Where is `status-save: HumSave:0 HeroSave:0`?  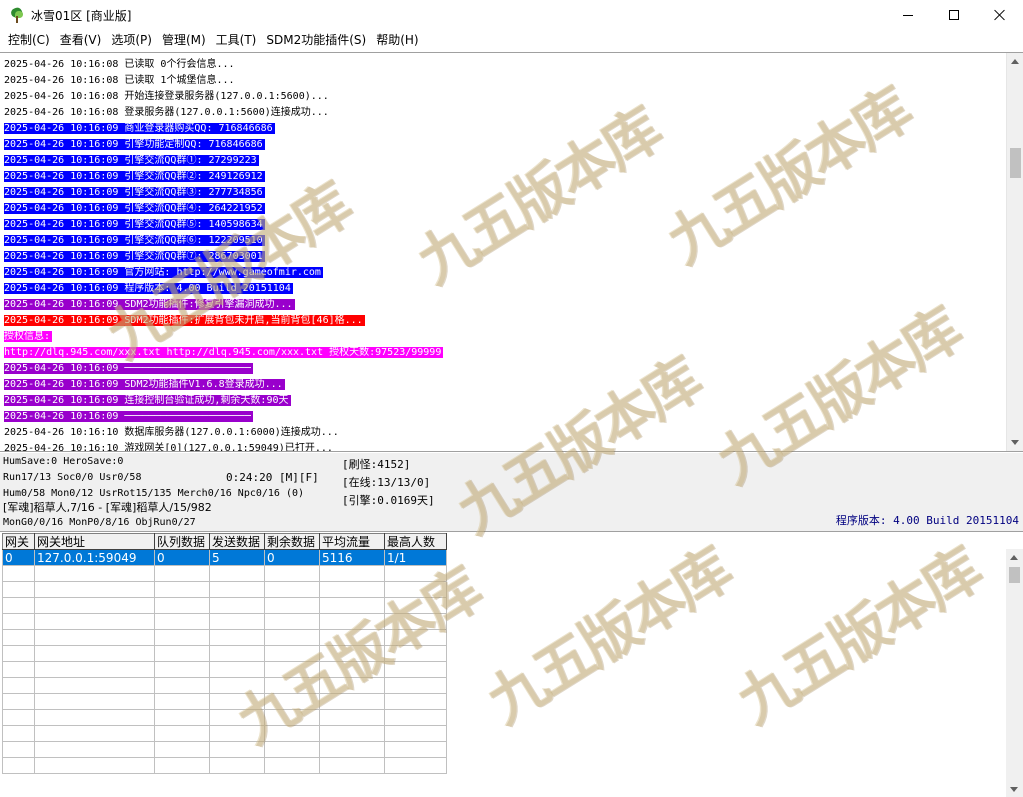
status-save: HumSave:0 HeroSave:0 is located at coordinates (63, 461).